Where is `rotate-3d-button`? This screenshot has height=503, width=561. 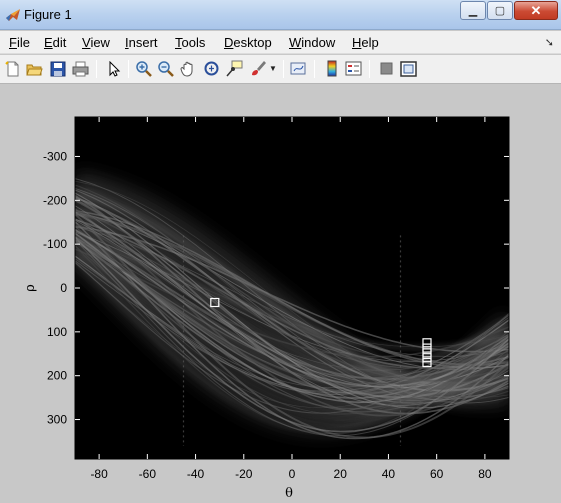
rotate-3d-button is located at coordinates (211, 68).